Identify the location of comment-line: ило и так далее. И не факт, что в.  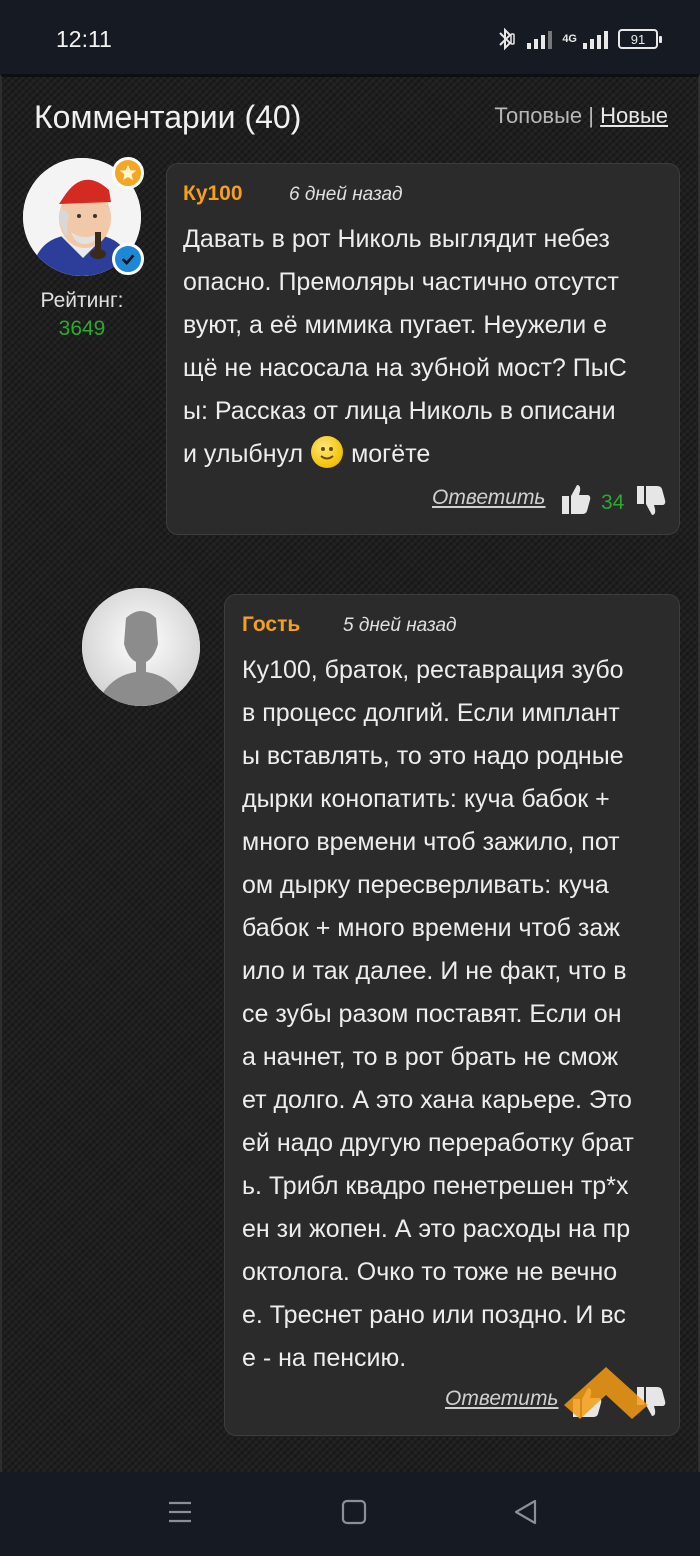
(434, 971).